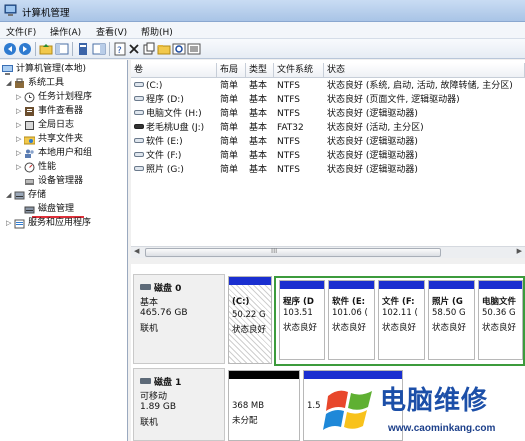 The width and height of the screenshot is (525, 441). What do you see at coordinates (175, 114) in the screenshot?
I see `table-row: 电脑文件 (H:)` at bounding box center [175, 114].